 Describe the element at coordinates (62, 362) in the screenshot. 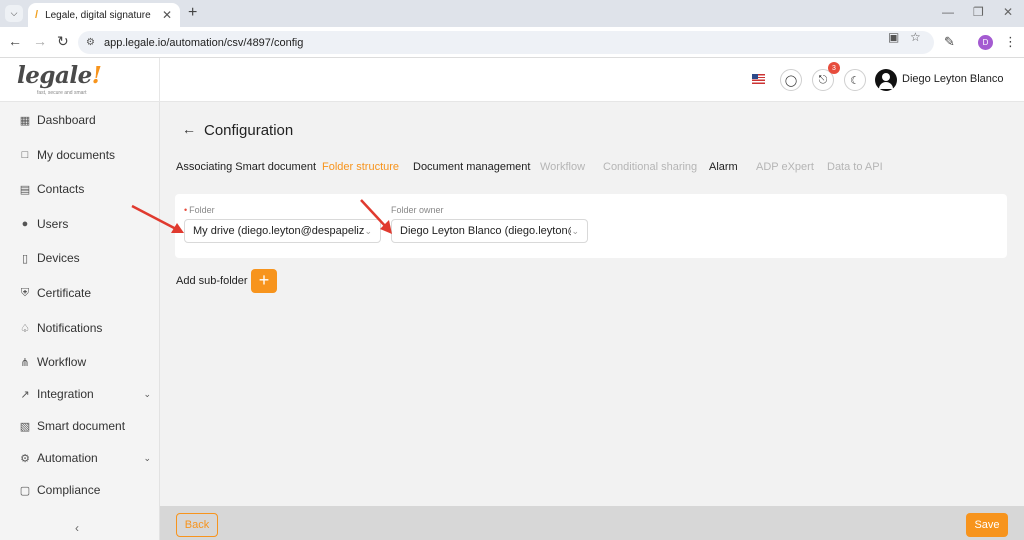

I see `sidebar-item-label: Workflow` at that location.